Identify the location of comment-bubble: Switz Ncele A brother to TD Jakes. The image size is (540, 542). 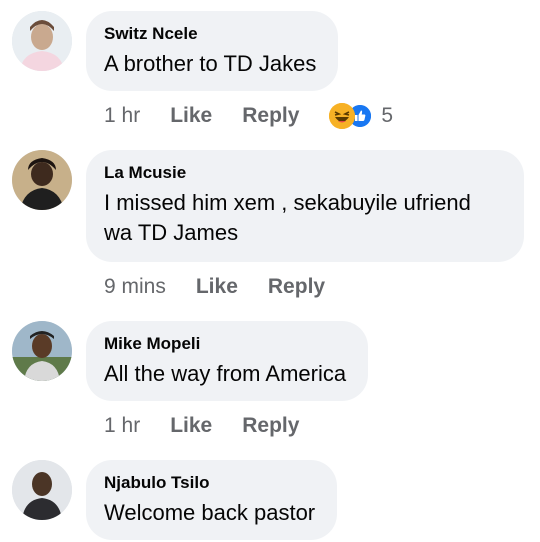
(212, 51).